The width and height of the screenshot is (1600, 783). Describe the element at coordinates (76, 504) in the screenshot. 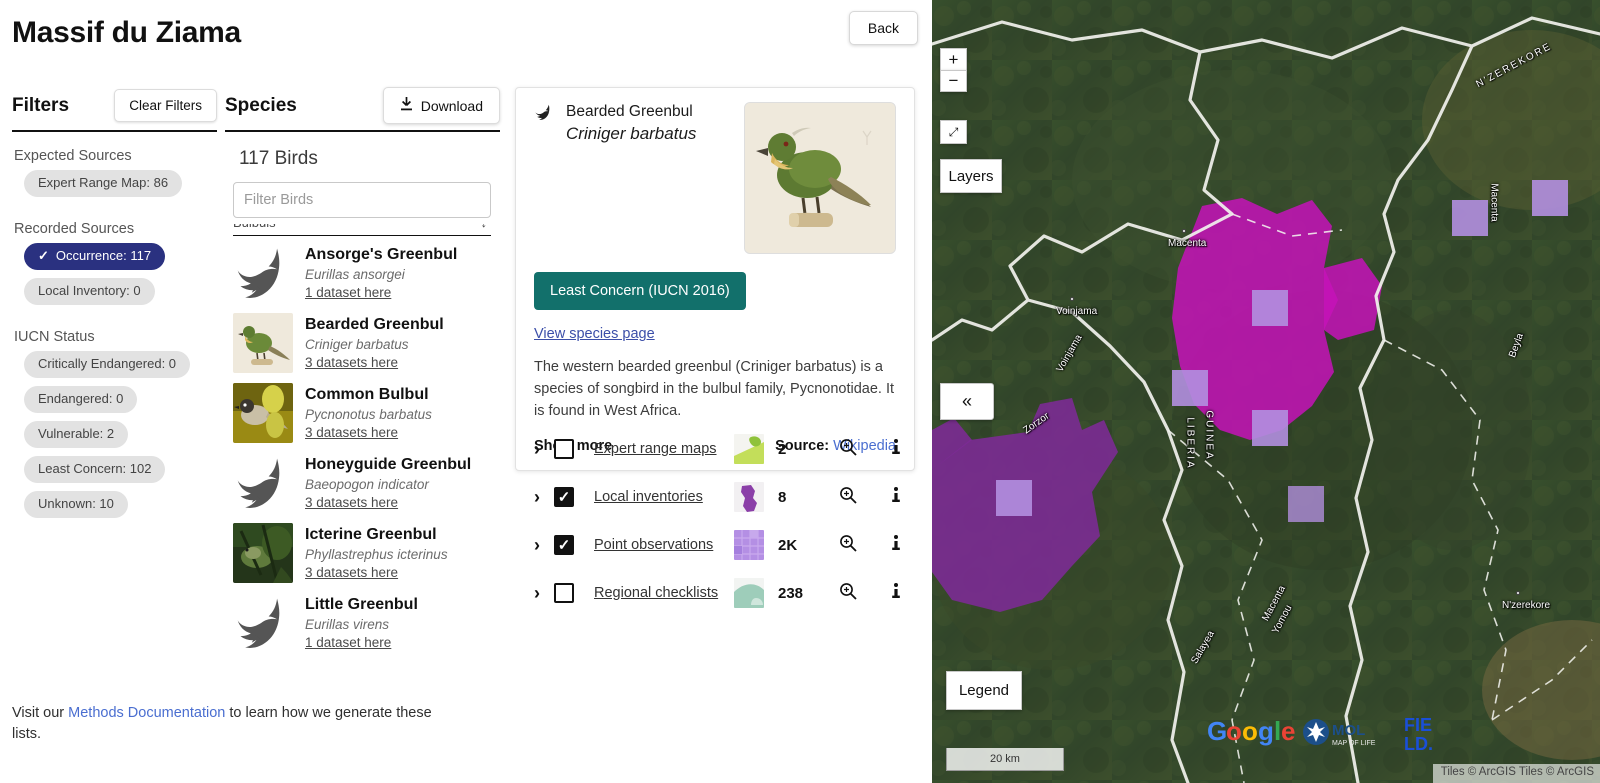

I see `filter-chip: Unknown: 10` at that location.